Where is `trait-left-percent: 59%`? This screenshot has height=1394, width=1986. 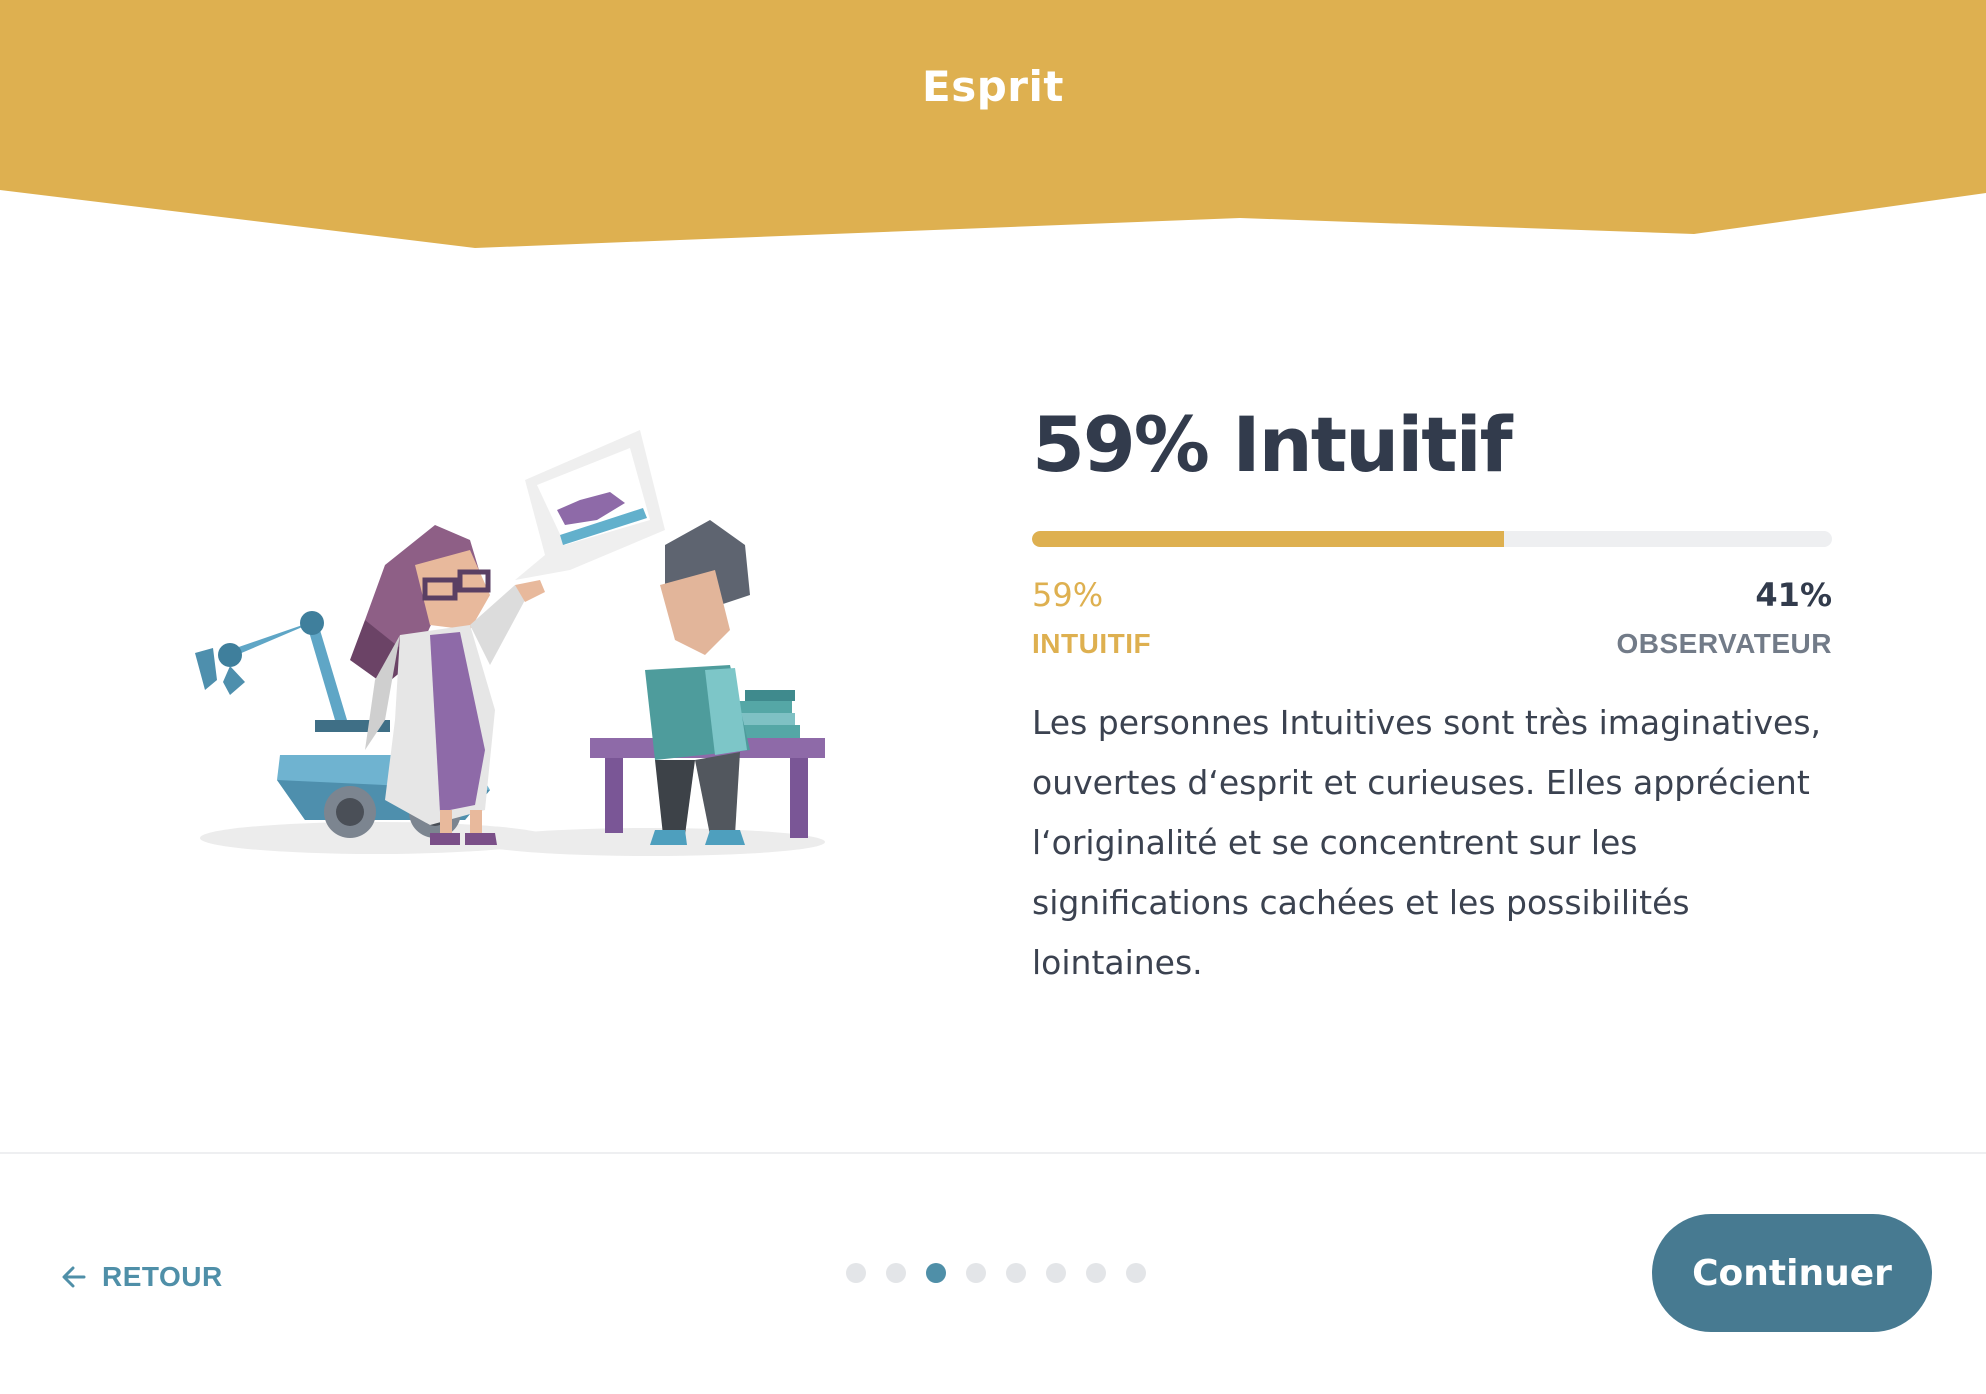 trait-left-percent: 59% is located at coordinates (1068, 595).